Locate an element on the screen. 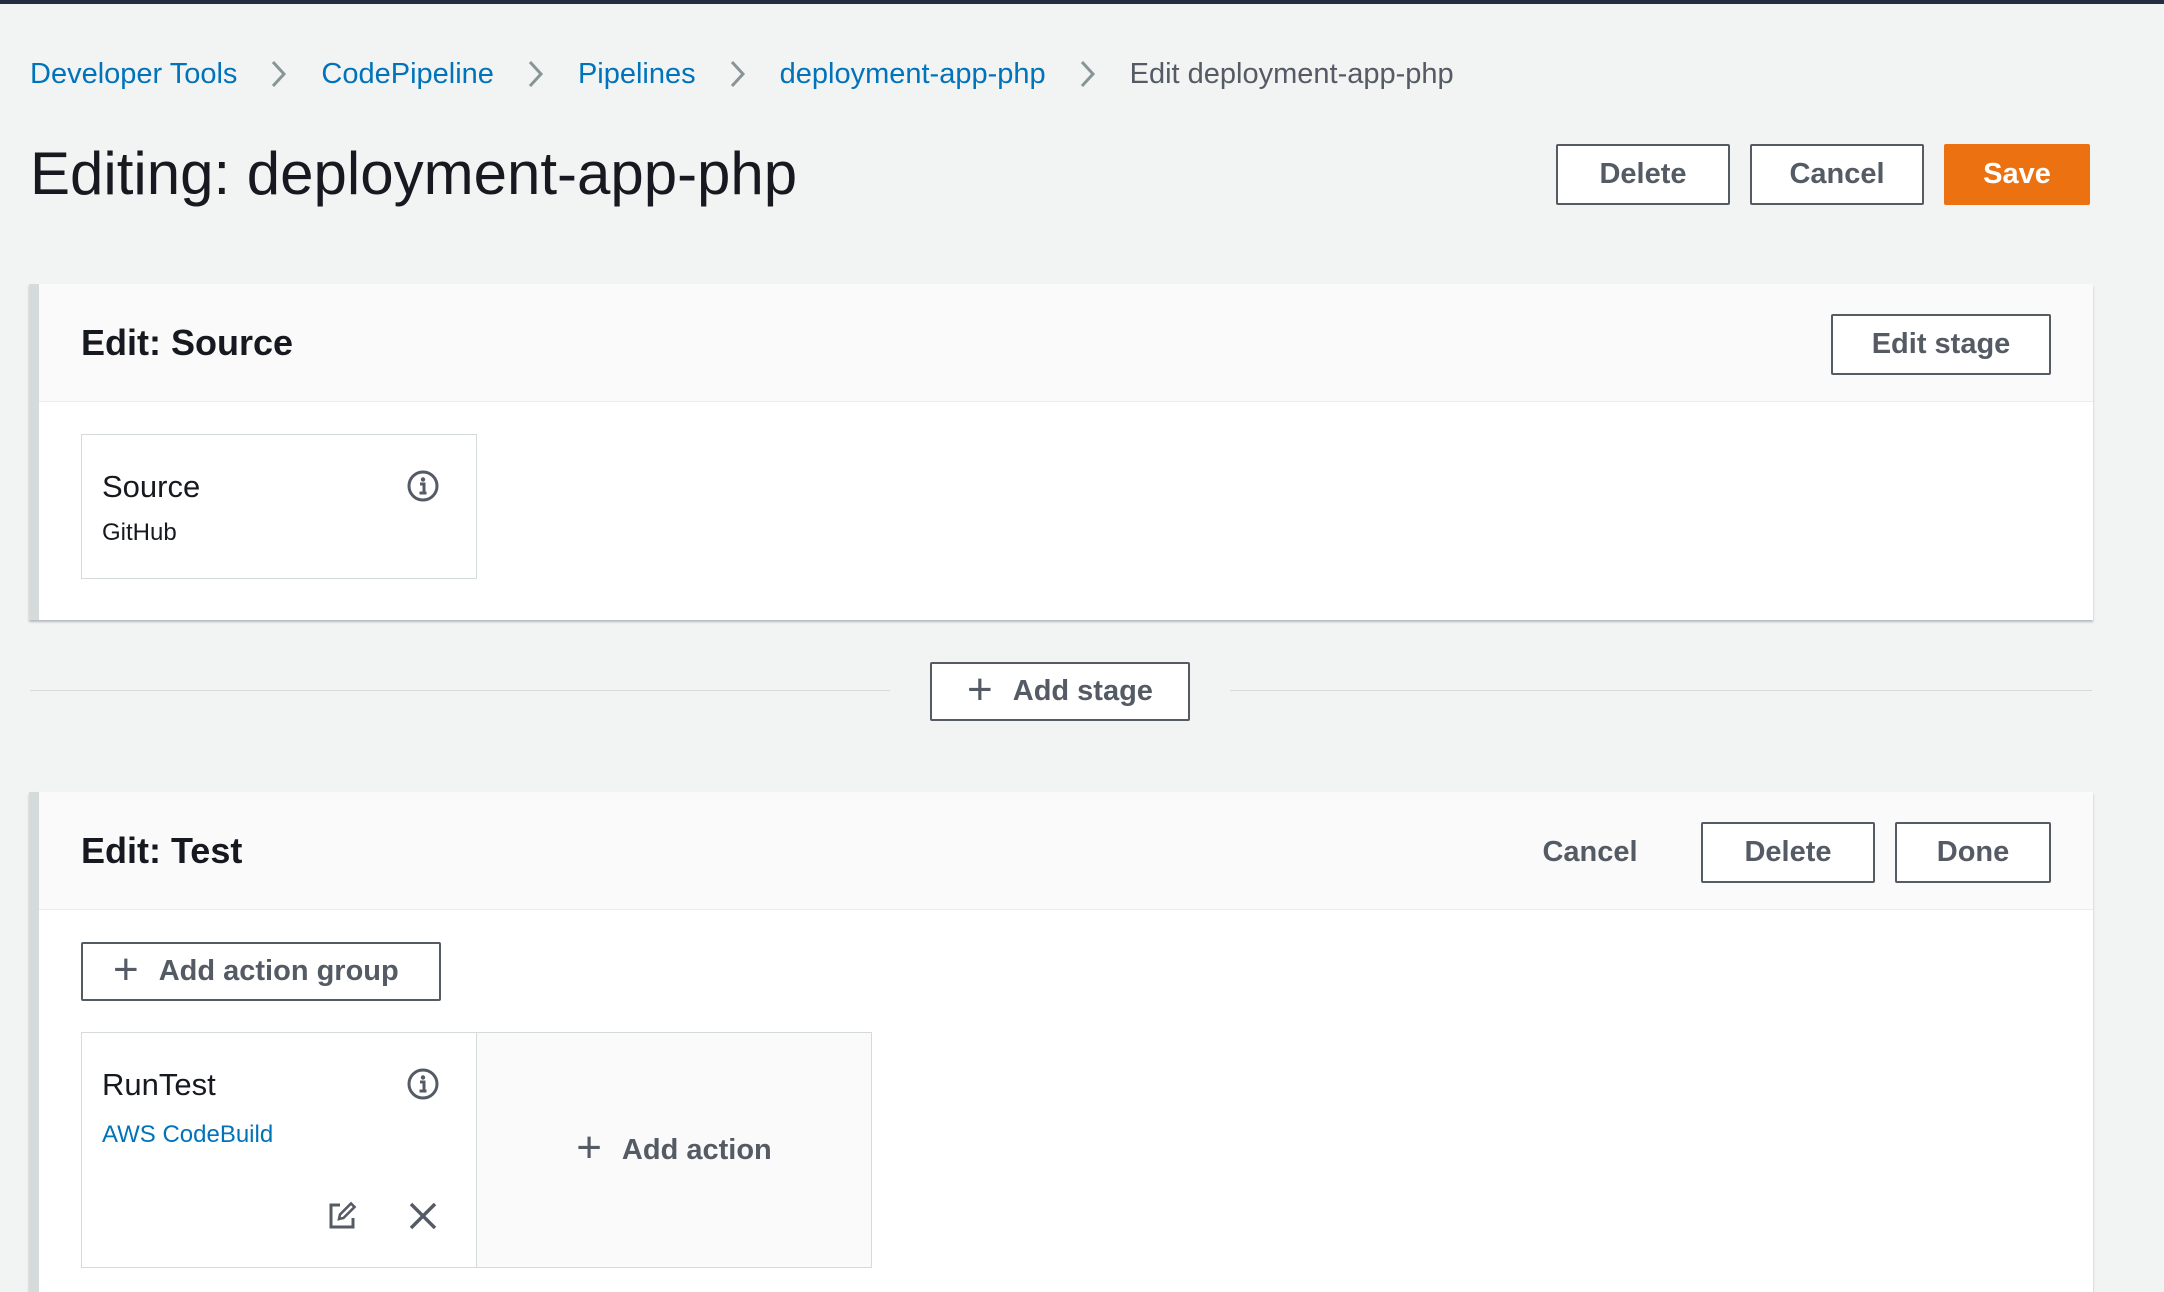 This screenshot has height=1292, width=2164. add-stage-button: + Add stage is located at coordinates (1060, 691).